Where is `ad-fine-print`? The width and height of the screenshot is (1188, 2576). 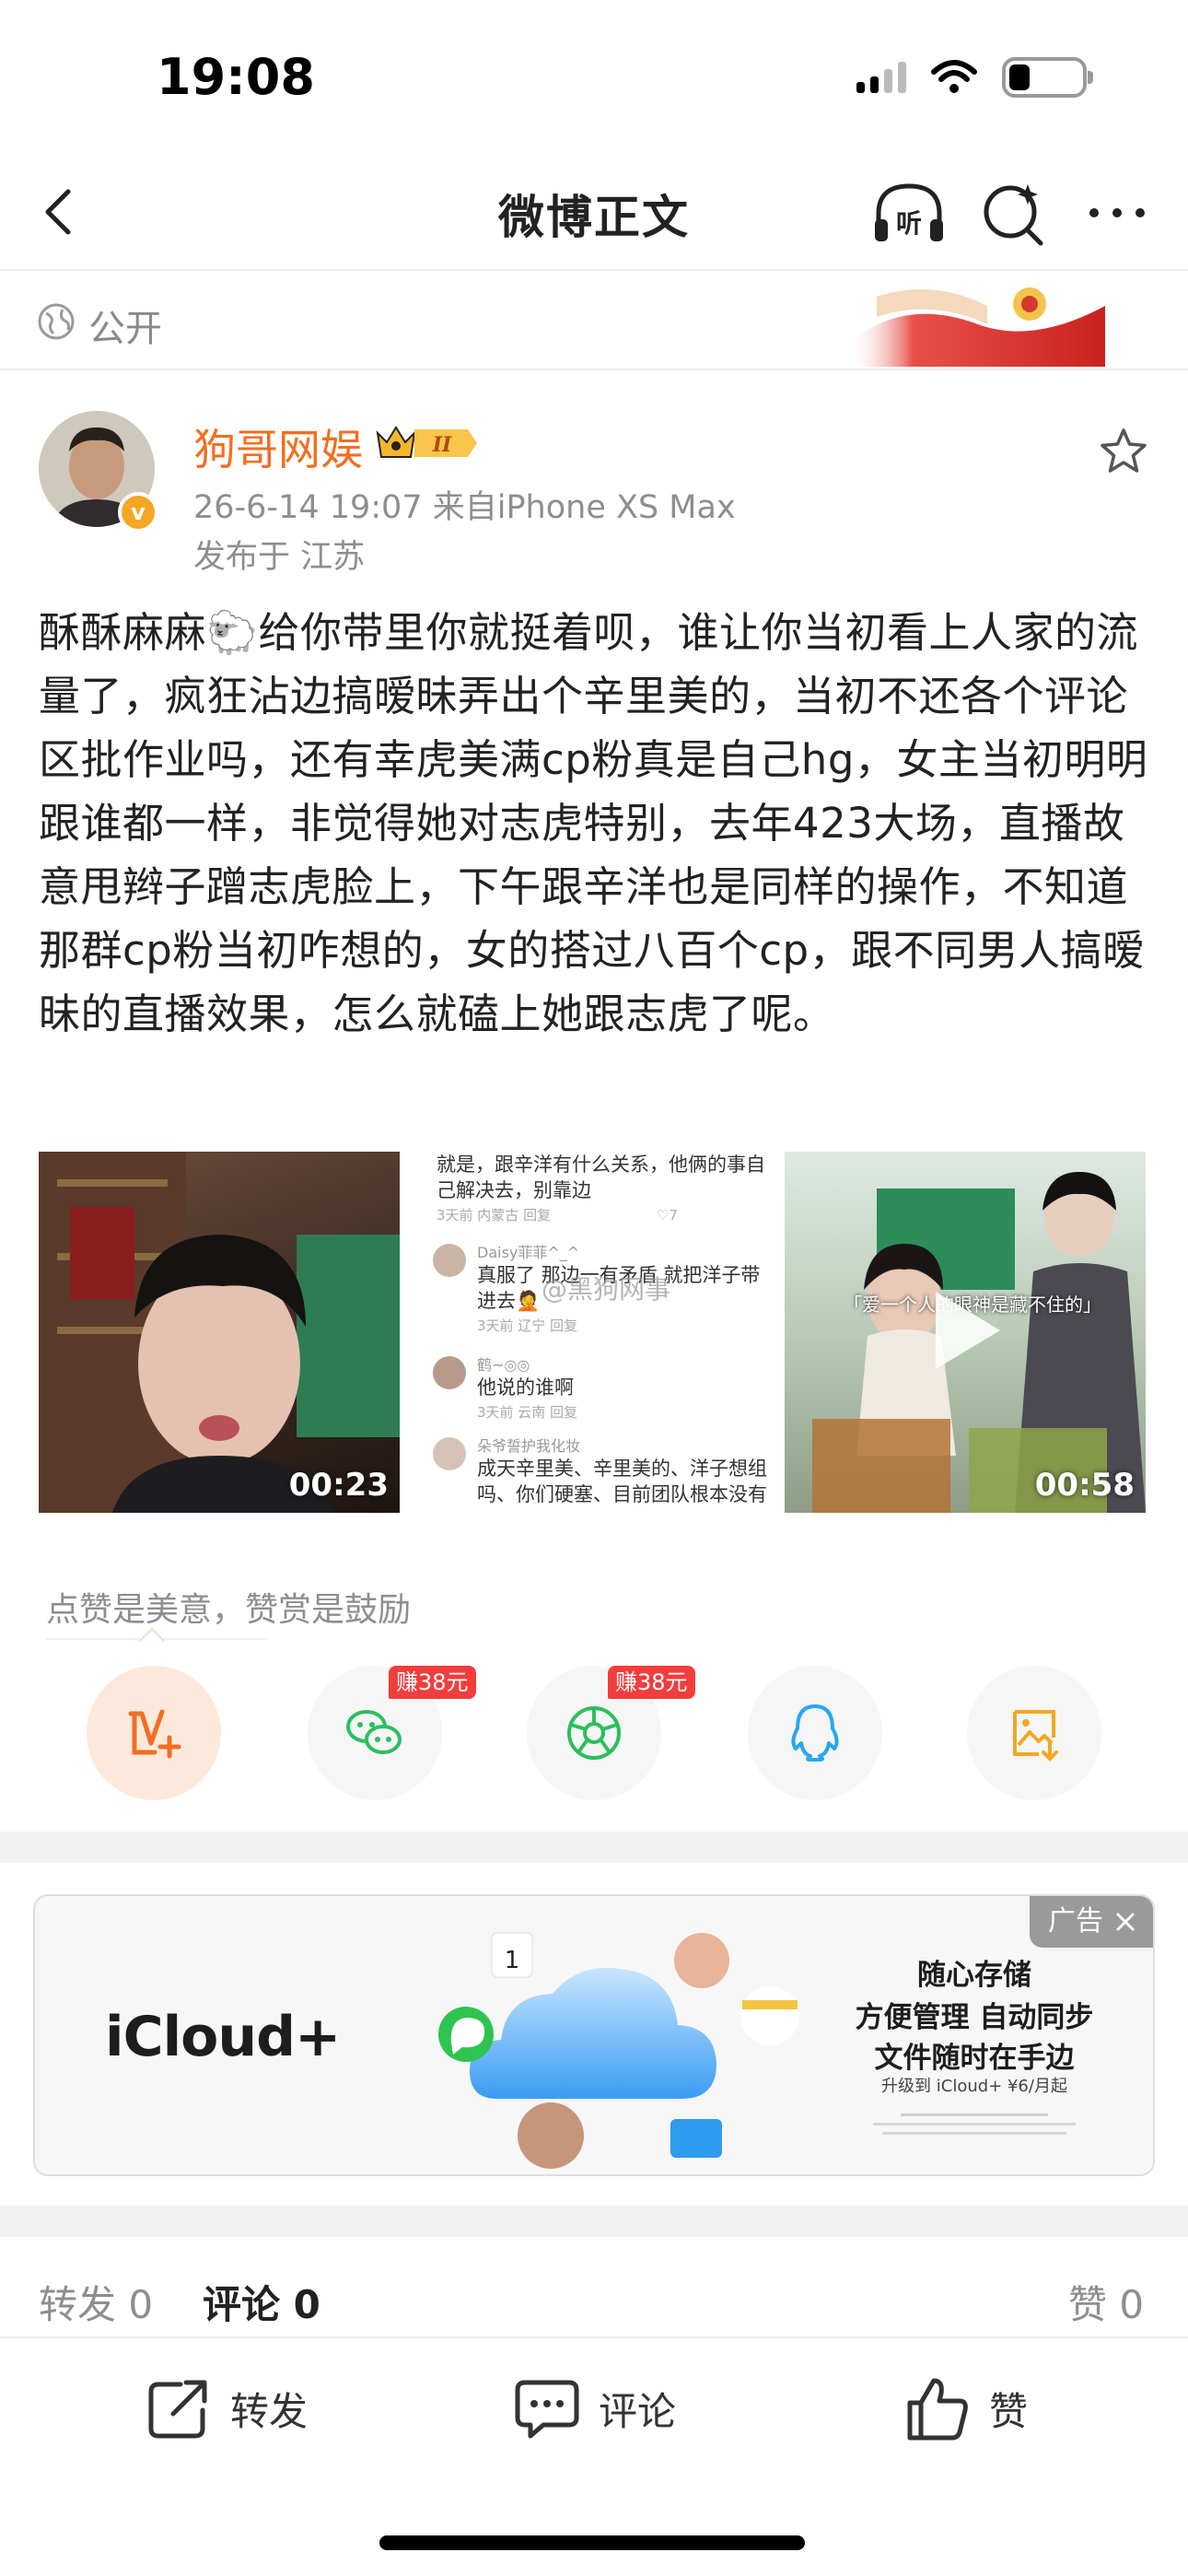 ad-fine-print is located at coordinates (974, 2124).